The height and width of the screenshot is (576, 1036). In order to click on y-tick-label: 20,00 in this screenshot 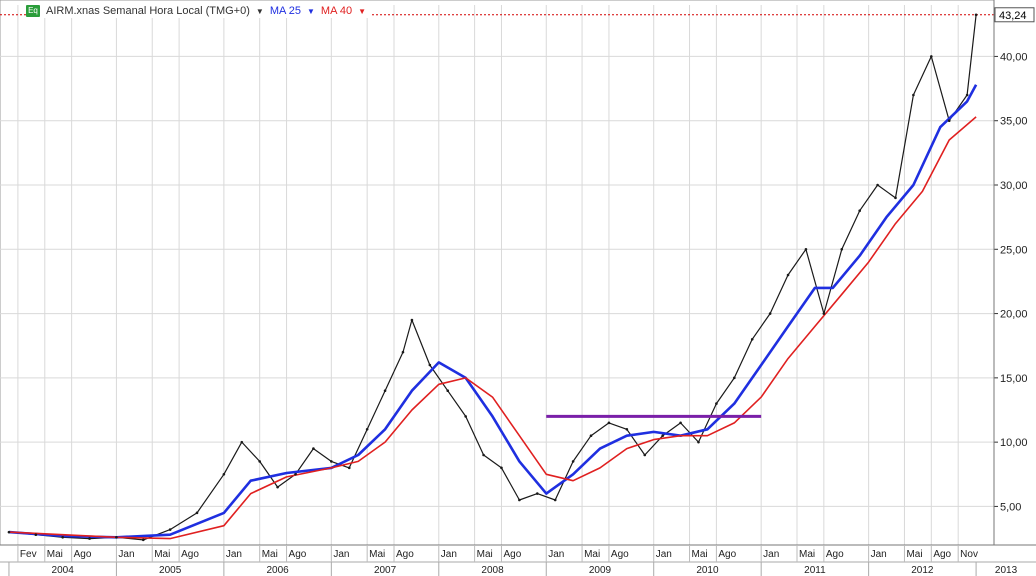, I will do `click(1014, 315)`.